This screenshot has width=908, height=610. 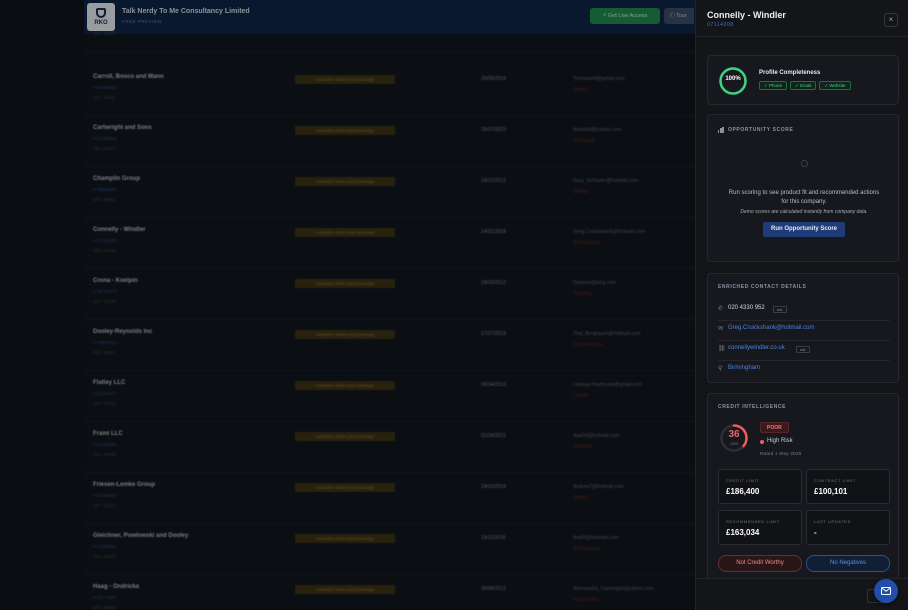 What do you see at coordinates (720, 25) in the screenshot?
I see `company-number: 07114208` at bounding box center [720, 25].